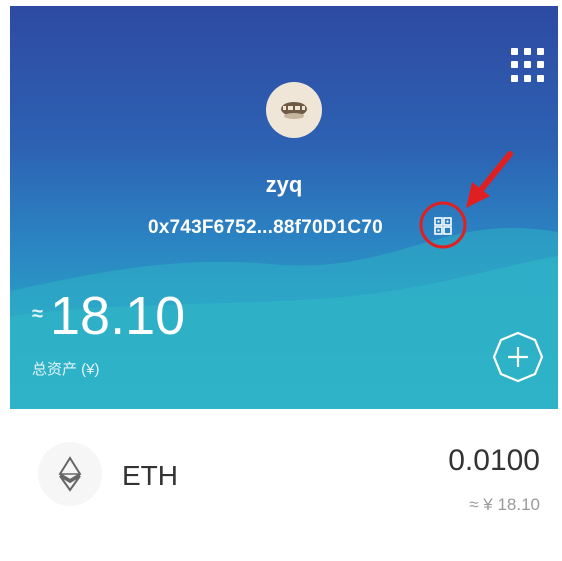 The image size is (562, 561). What do you see at coordinates (66, 369) in the screenshot?
I see `total-assets-label: 总资产 (¥)` at bounding box center [66, 369].